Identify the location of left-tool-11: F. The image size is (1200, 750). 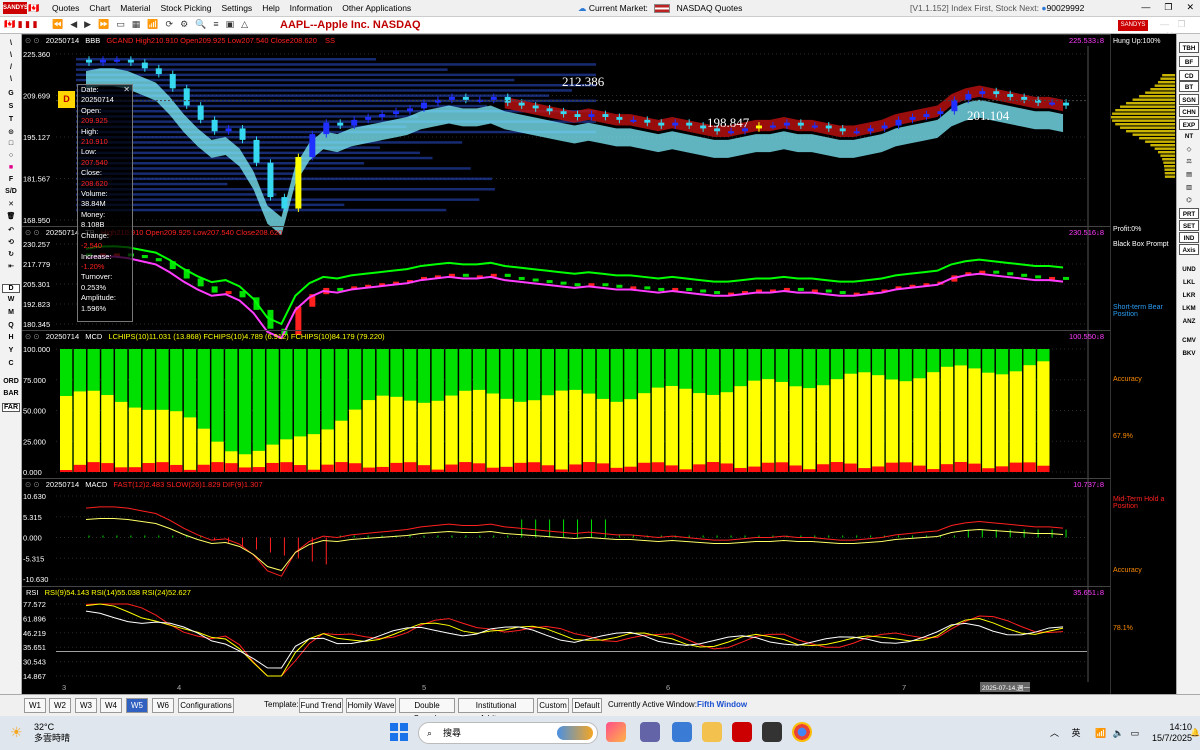
(11, 179).